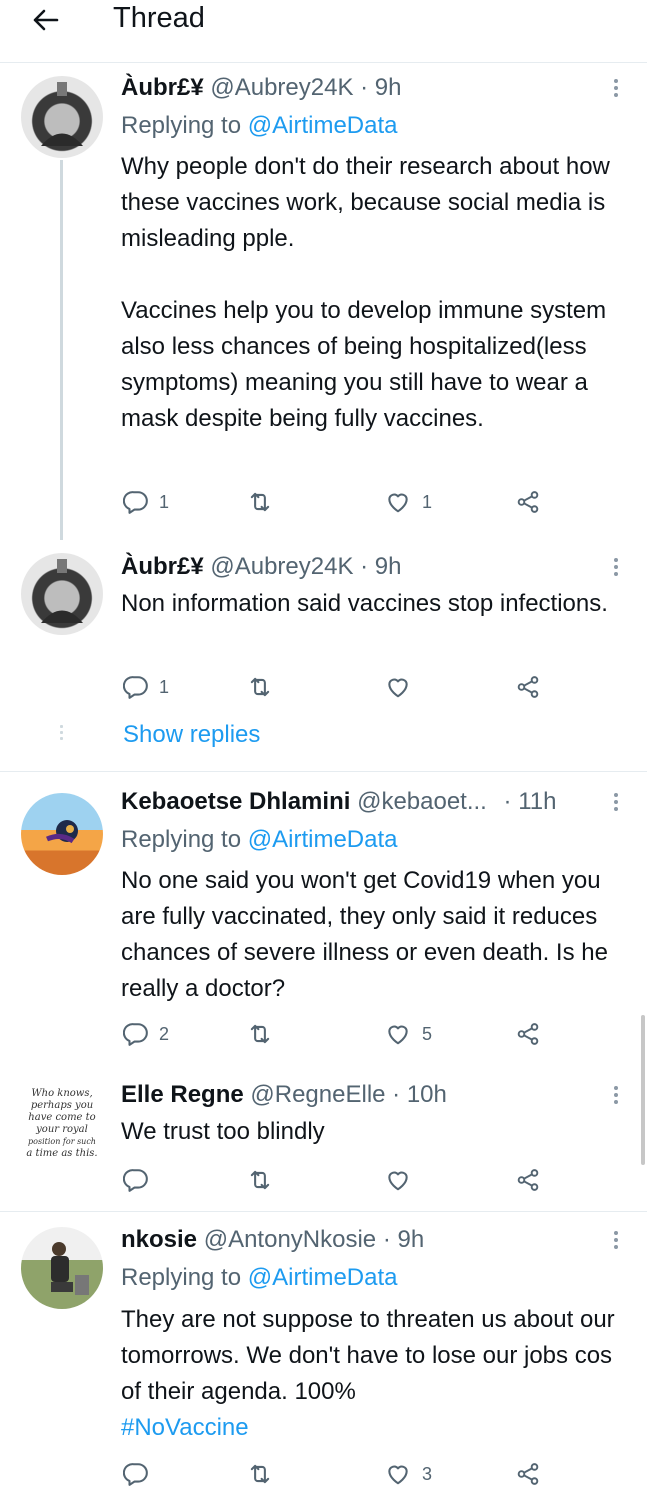 The image size is (647, 1511). What do you see at coordinates (290, 1239) in the screenshot?
I see `author-handle: @AntonyNkosie` at bounding box center [290, 1239].